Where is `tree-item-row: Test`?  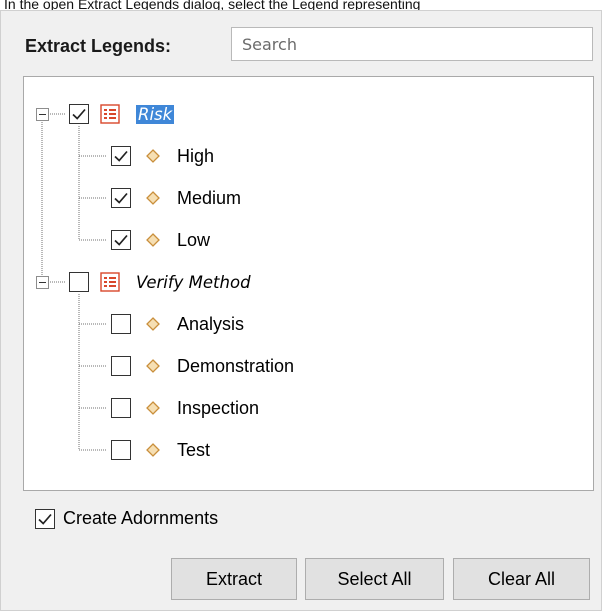
tree-item-row: Test is located at coordinates (160, 450).